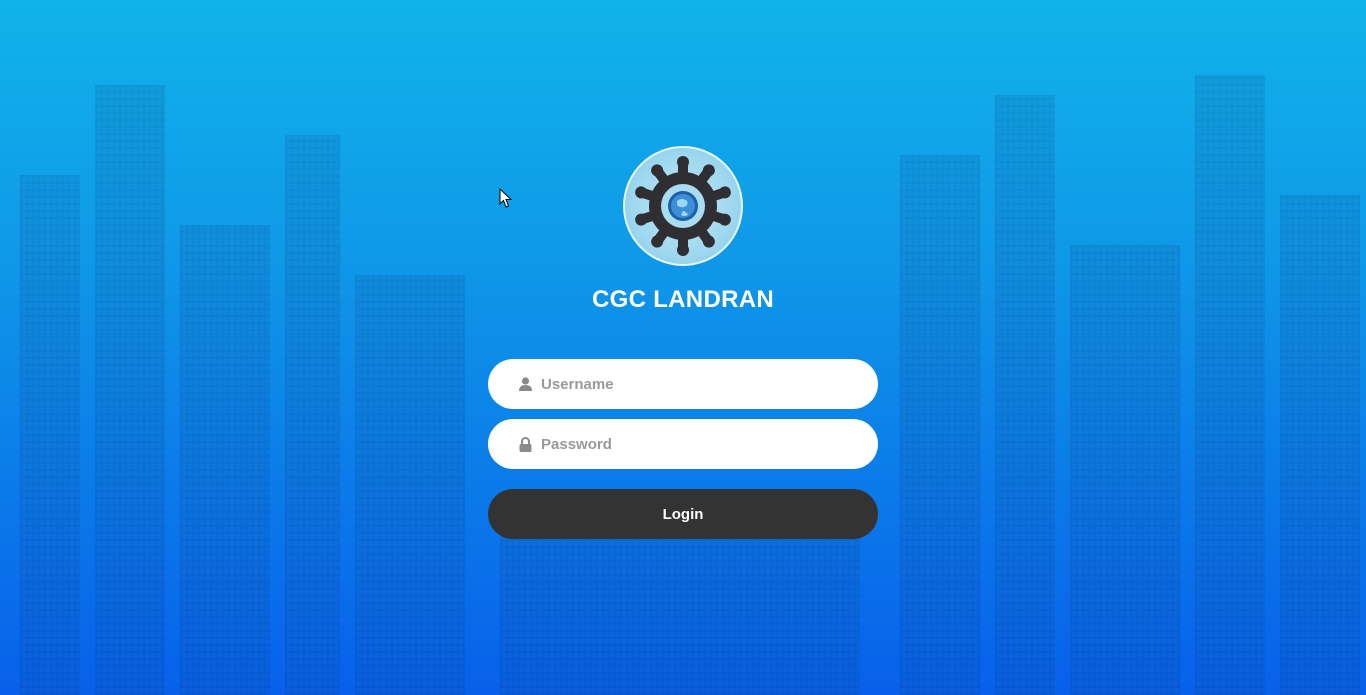 This screenshot has width=1366, height=695. What do you see at coordinates (683, 514) in the screenshot?
I see `login-button: Login` at bounding box center [683, 514].